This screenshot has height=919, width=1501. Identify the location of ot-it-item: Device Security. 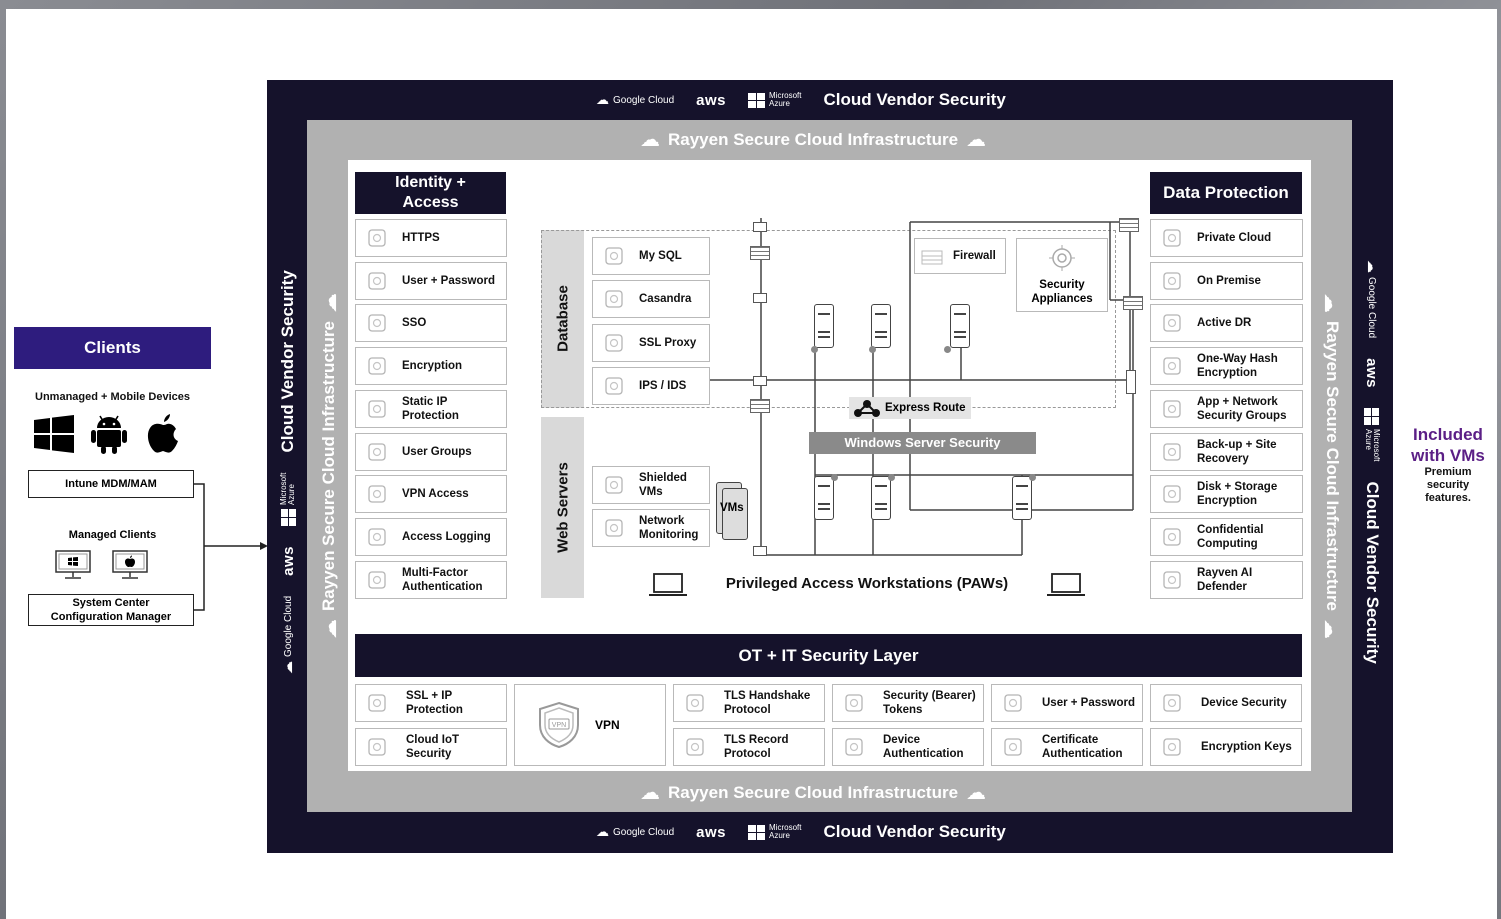
(1226, 703).